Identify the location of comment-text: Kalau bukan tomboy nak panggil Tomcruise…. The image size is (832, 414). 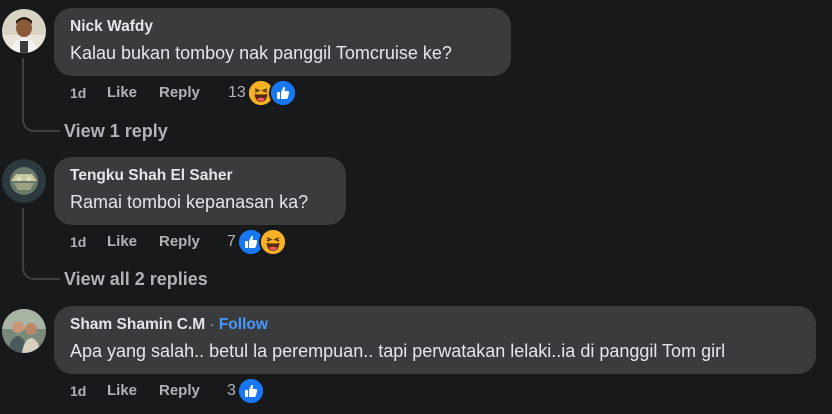
(261, 53).